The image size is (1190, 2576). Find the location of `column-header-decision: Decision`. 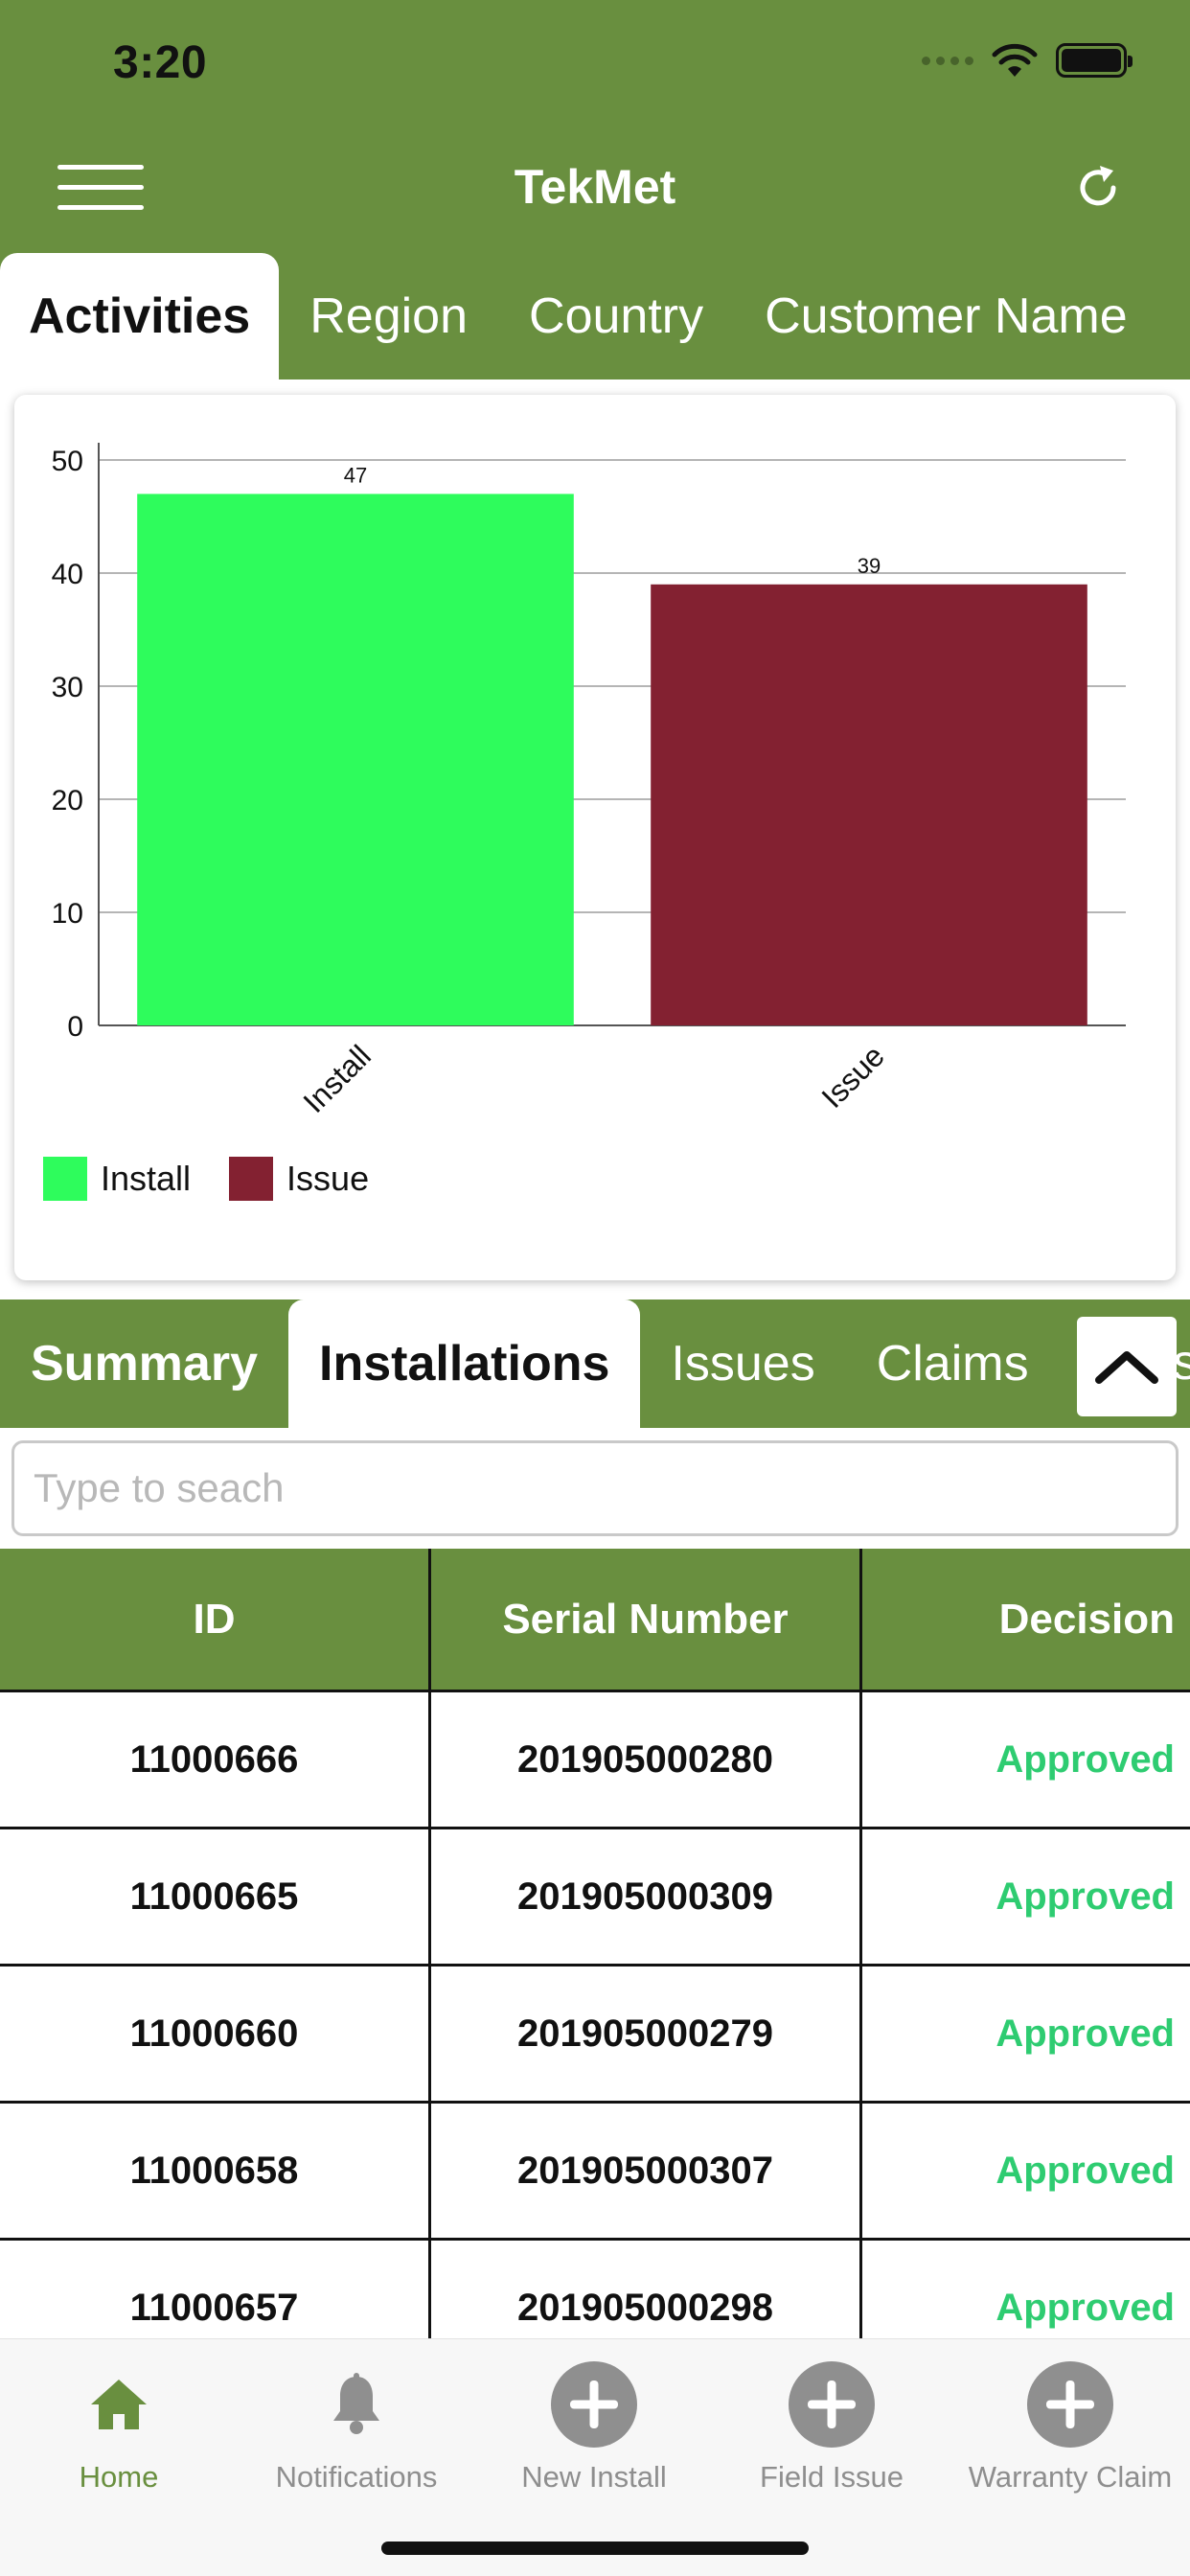

column-header-decision: Decision is located at coordinates (1026, 1619).